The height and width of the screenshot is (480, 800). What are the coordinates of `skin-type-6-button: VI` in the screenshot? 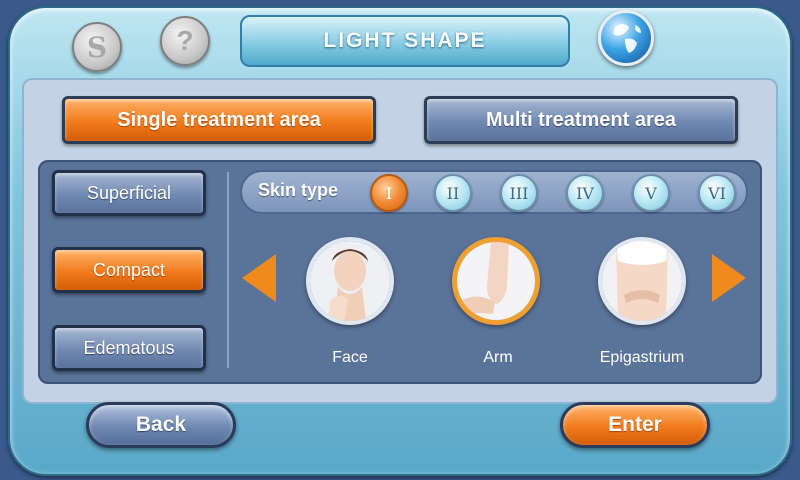 It's located at (717, 193).